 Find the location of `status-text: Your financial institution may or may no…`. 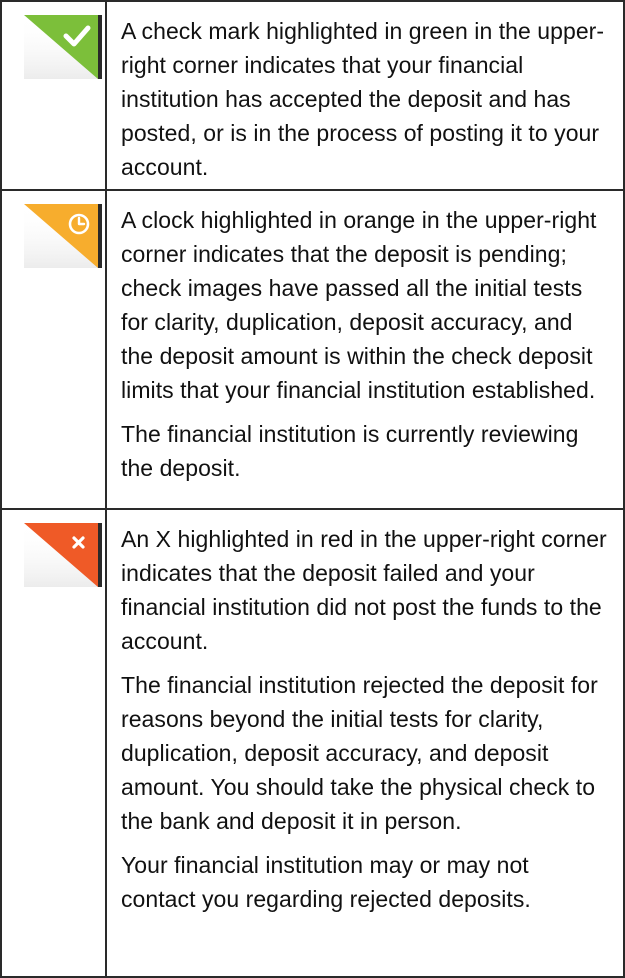

status-text: Your financial institution may or may no… is located at coordinates (326, 882).